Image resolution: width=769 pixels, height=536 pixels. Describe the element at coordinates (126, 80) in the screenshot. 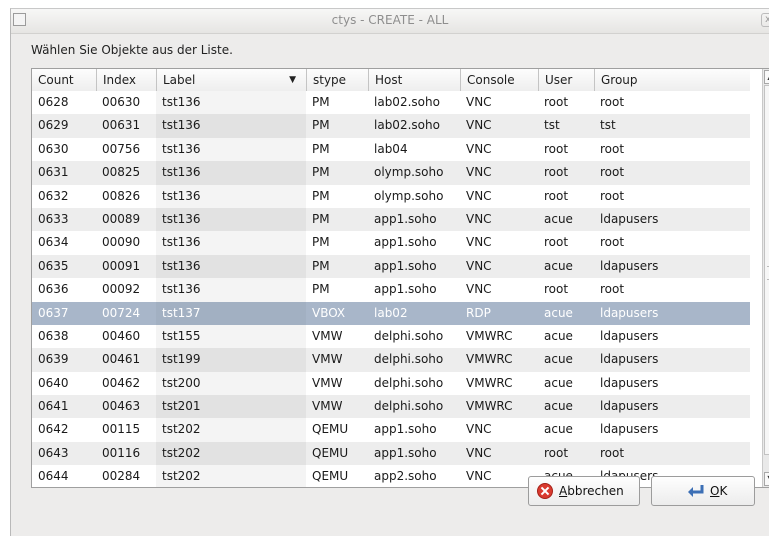

I see `column-header-index: Index` at that location.